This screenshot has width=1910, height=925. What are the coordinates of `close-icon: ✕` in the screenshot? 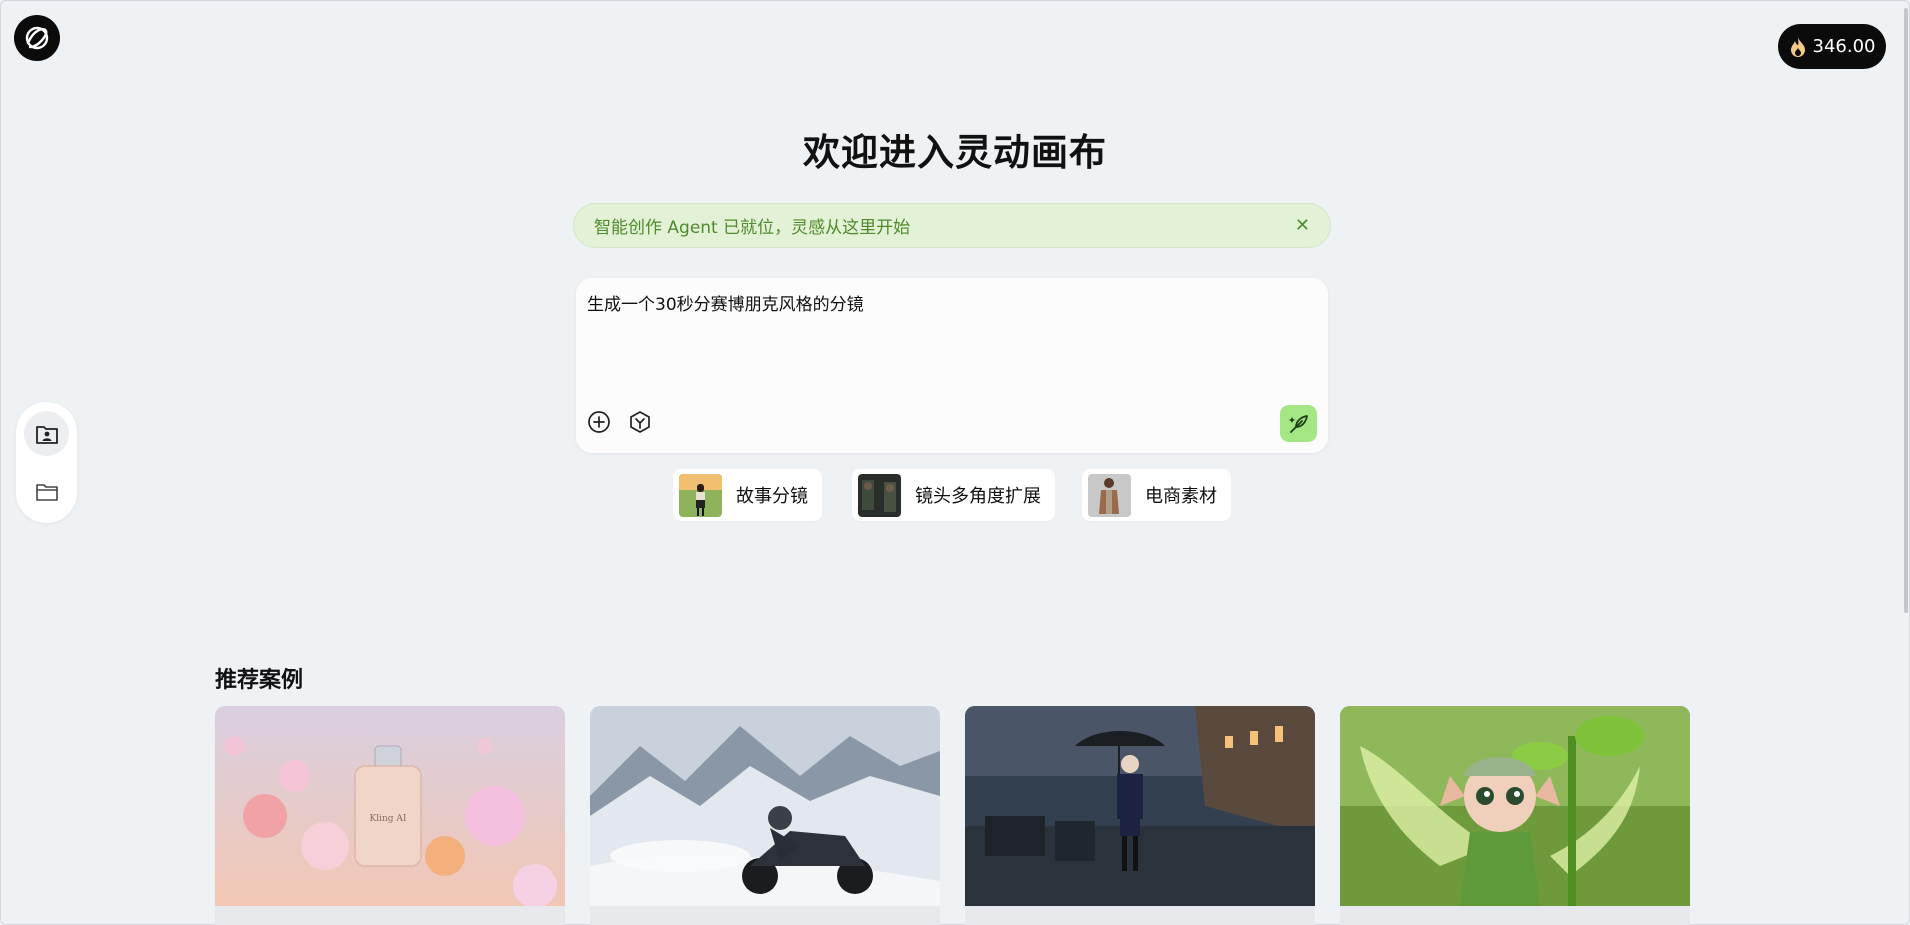 It's located at (1302, 225).